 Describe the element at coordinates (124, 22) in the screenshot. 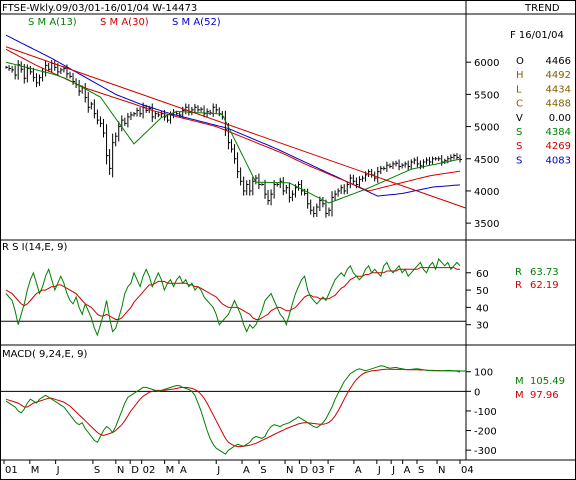

I see `legend-sma30: S M A(30)` at that location.